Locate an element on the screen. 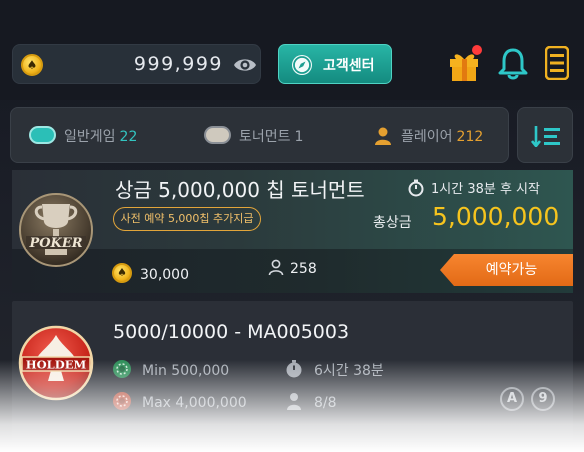 Image resolution: width=584 pixels, height=452 pixels. sort-icon is located at coordinates (545, 136).